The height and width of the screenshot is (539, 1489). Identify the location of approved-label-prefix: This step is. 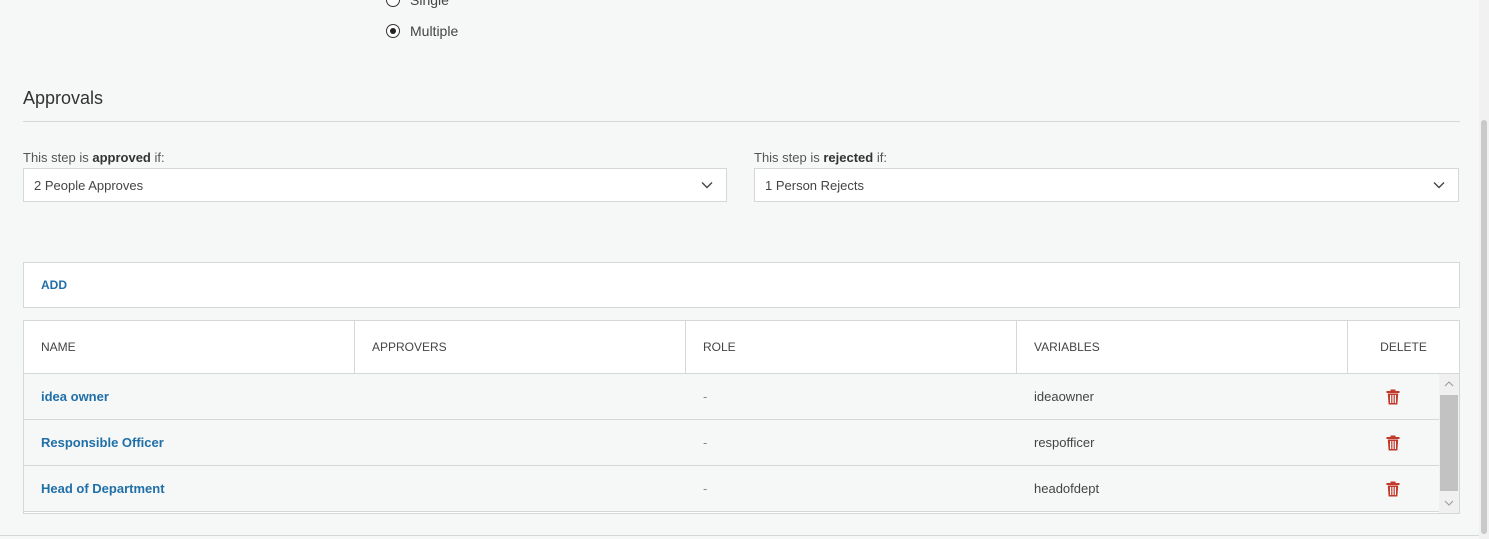
(58, 157).